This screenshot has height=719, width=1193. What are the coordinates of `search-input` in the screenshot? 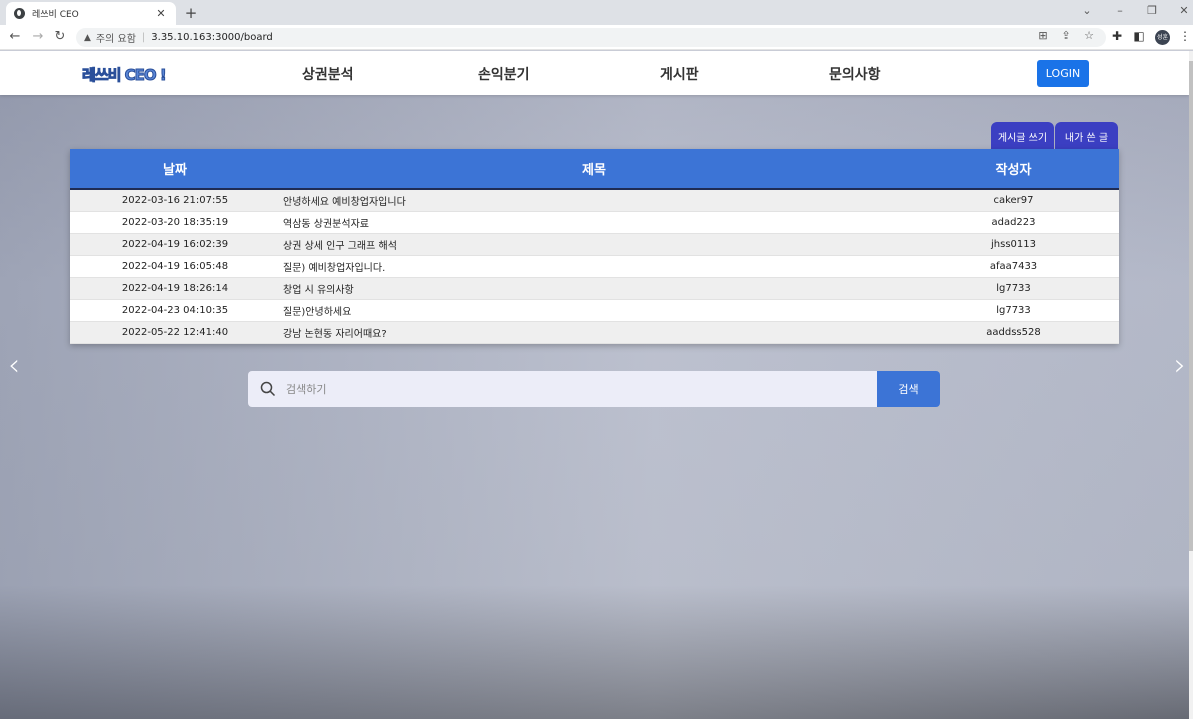 It's located at (536, 389).